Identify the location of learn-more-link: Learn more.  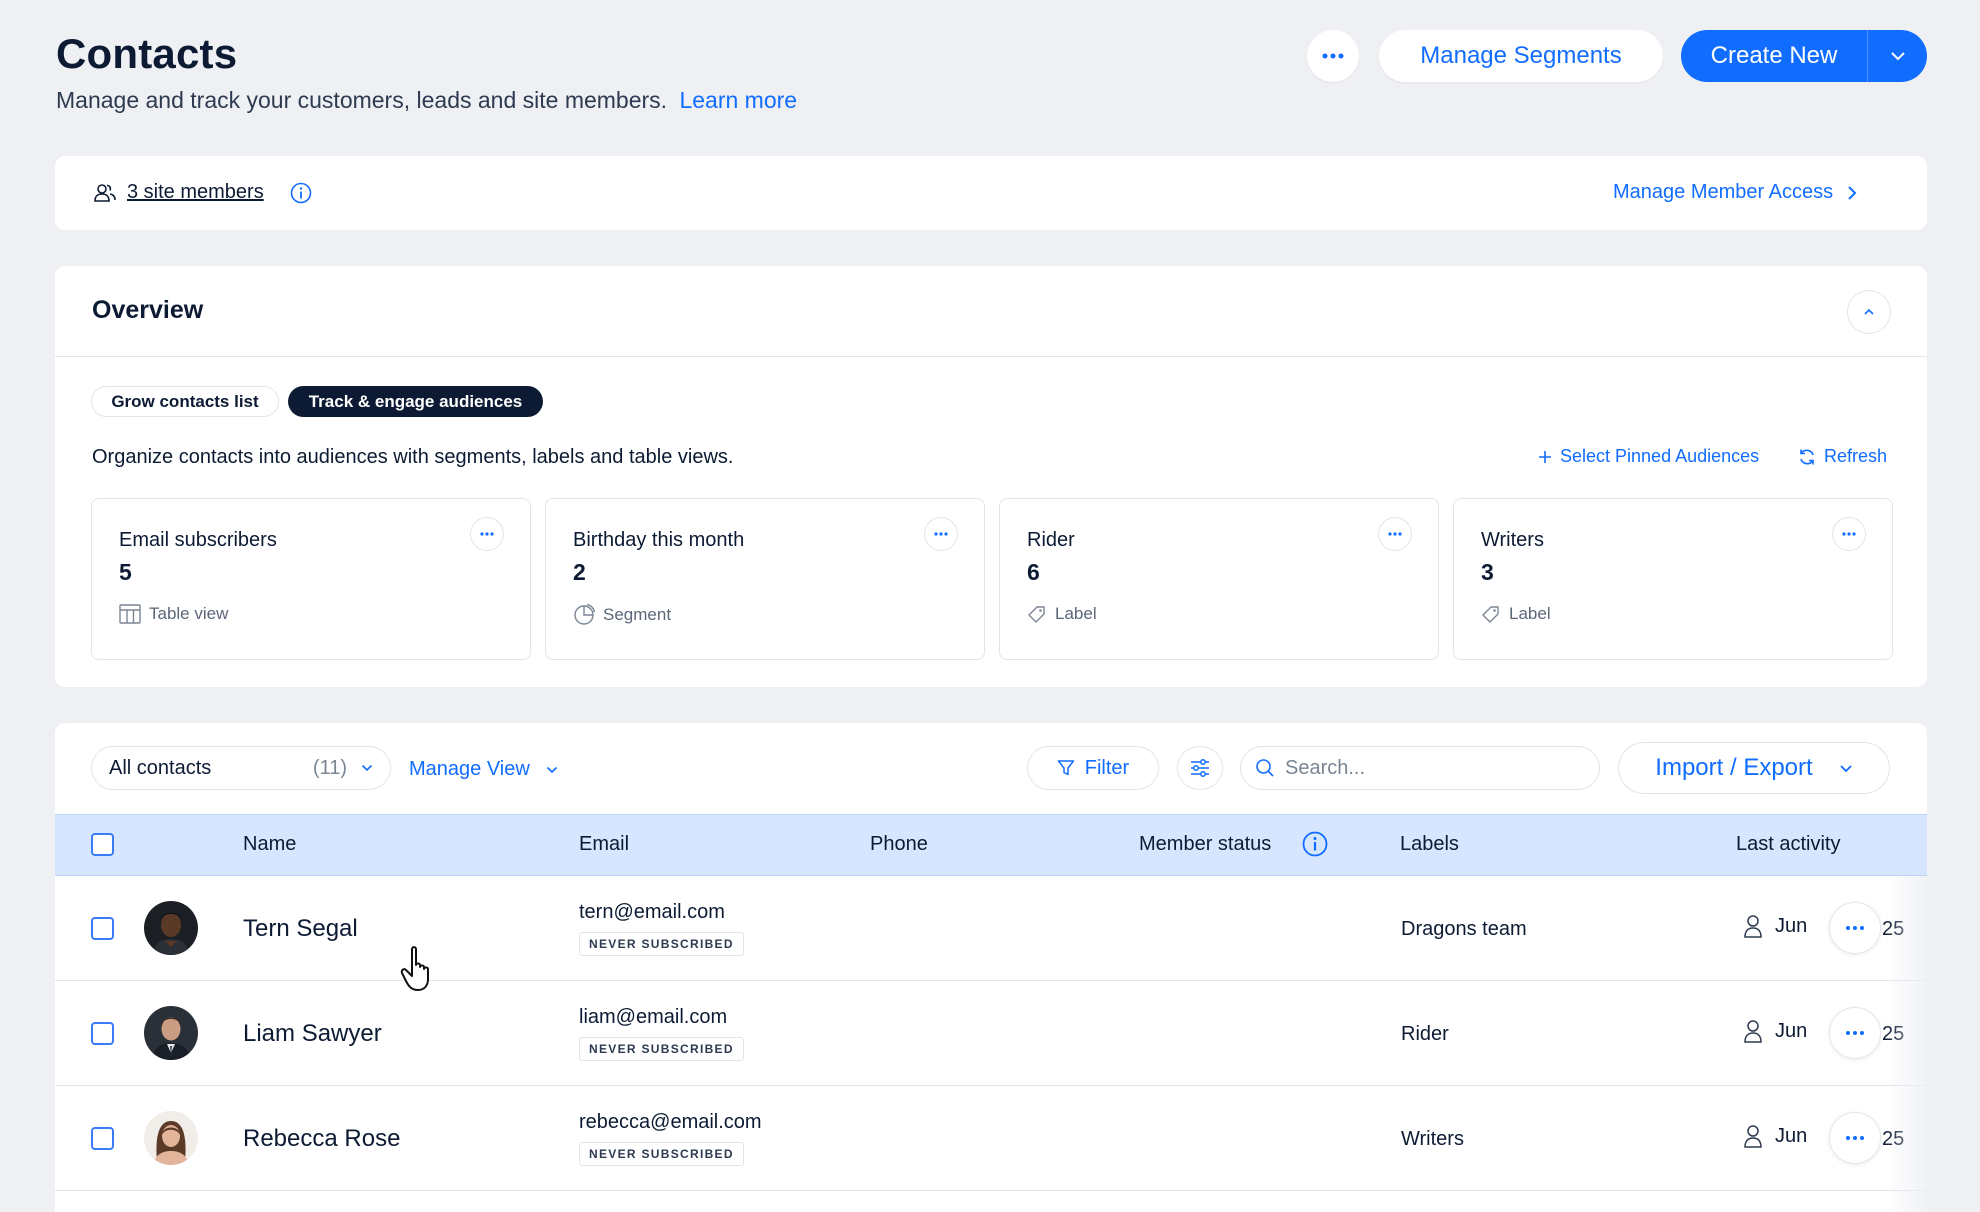
(738, 100).